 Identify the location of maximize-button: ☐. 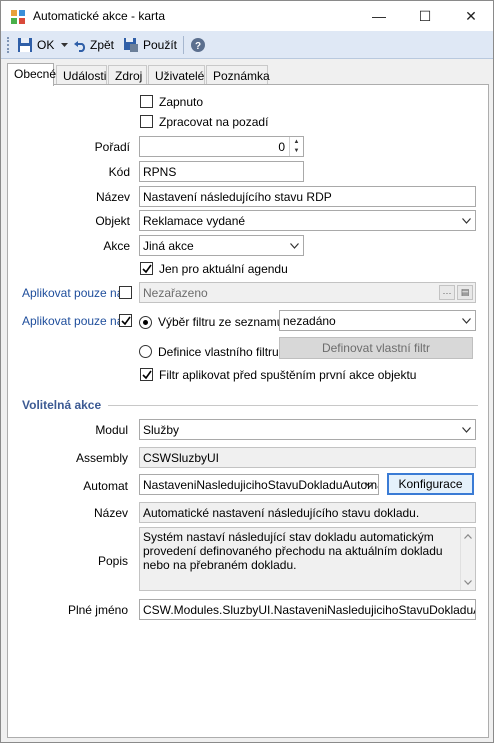
(425, 16).